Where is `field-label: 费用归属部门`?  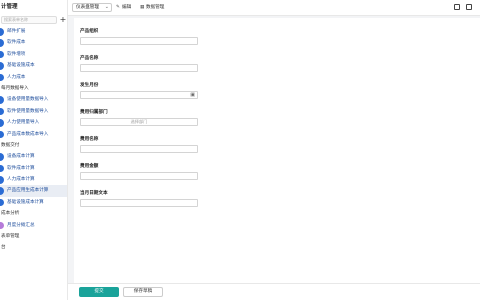
field-label: 费用归属部门 is located at coordinates (94, 112).